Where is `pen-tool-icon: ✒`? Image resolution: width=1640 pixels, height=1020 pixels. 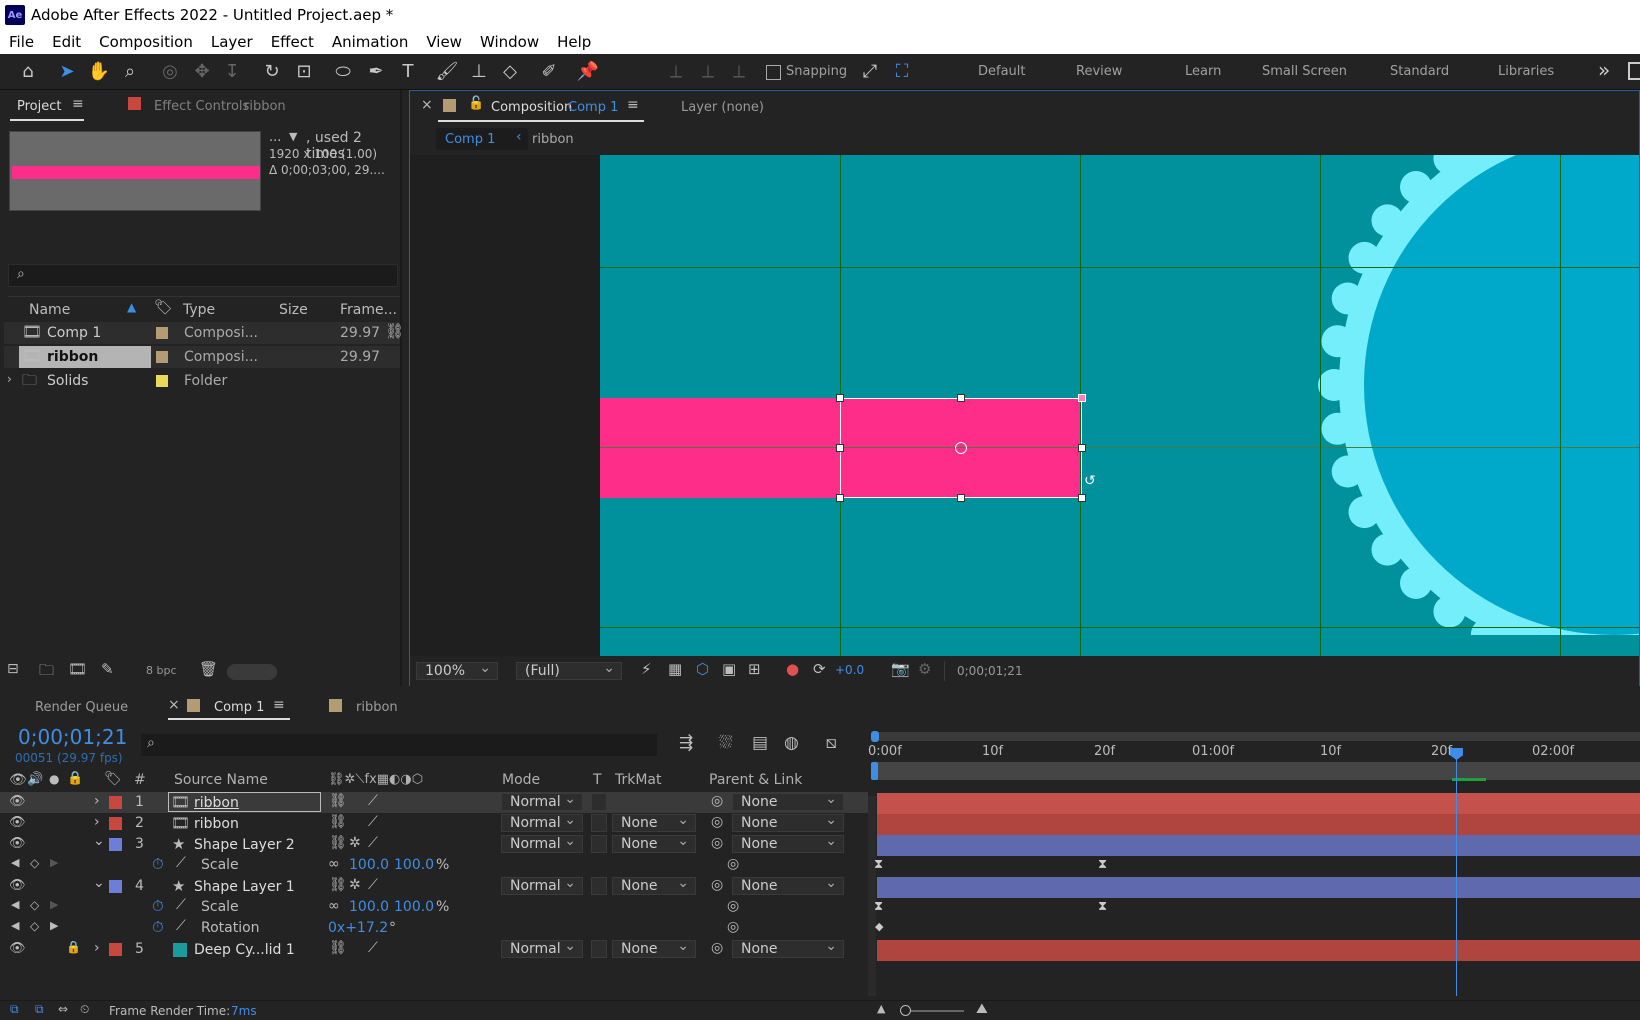
pen-tool-icon: ✒ is located at coordinates (376, 72).